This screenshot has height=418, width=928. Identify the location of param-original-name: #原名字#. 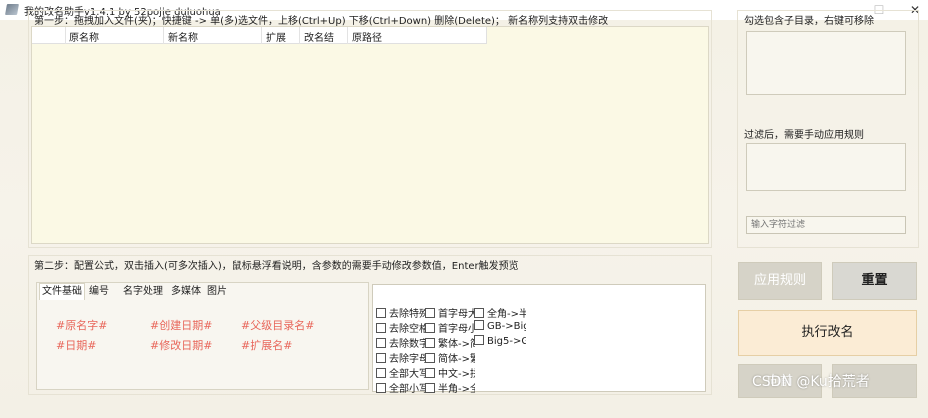
(81, 325).